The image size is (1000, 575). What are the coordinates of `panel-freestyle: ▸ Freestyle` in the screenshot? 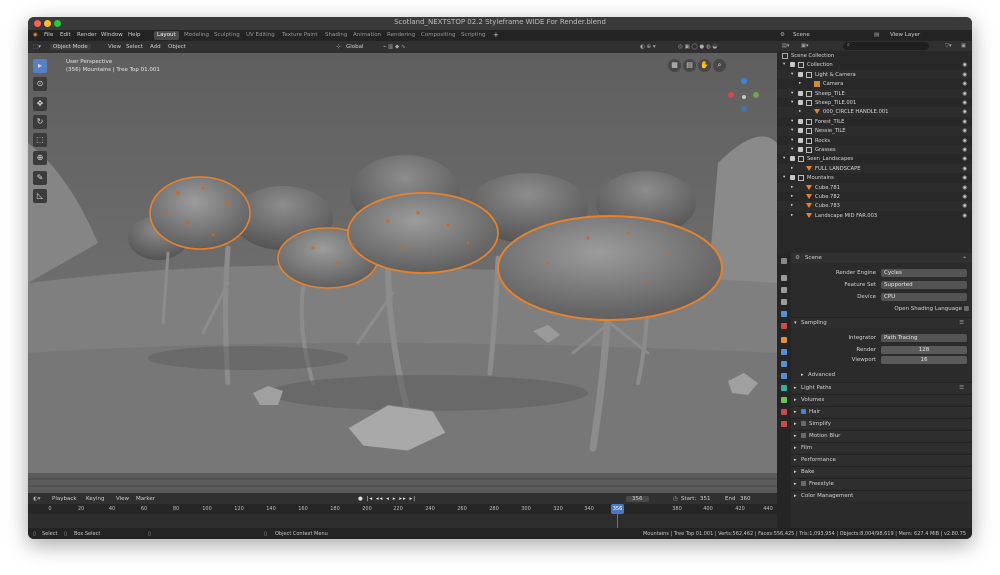 It's located at (881, 483).